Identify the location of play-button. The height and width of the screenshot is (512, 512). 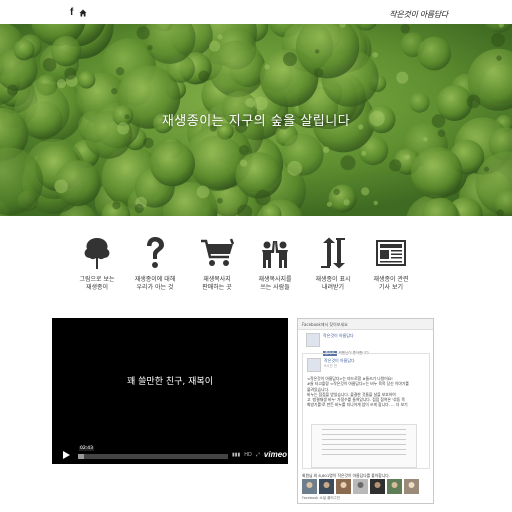
(66, 455).